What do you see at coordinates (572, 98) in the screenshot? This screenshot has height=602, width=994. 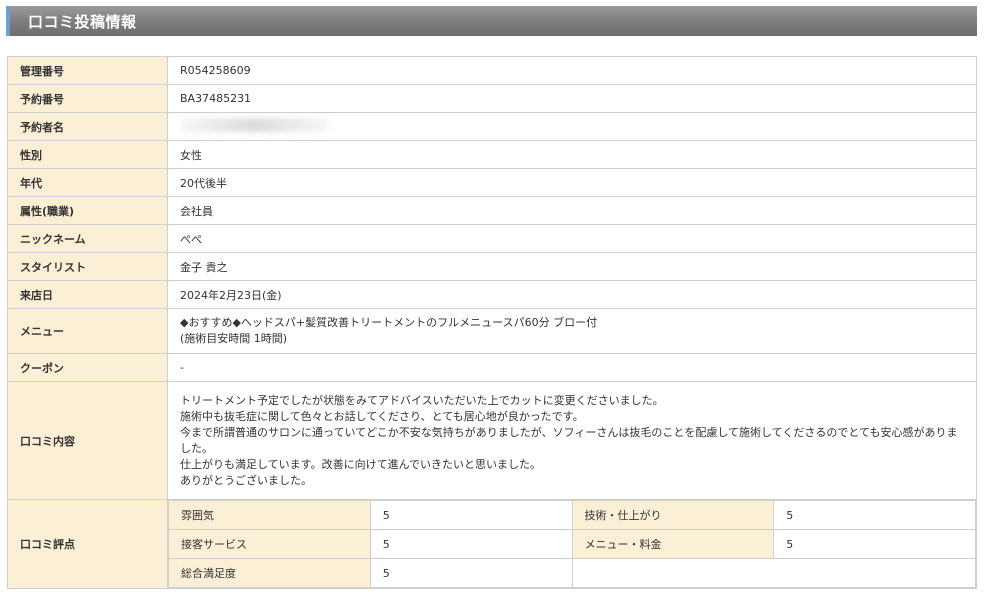 I see `value-reservation-no: BA37485231` at bounding box center [572, 98].